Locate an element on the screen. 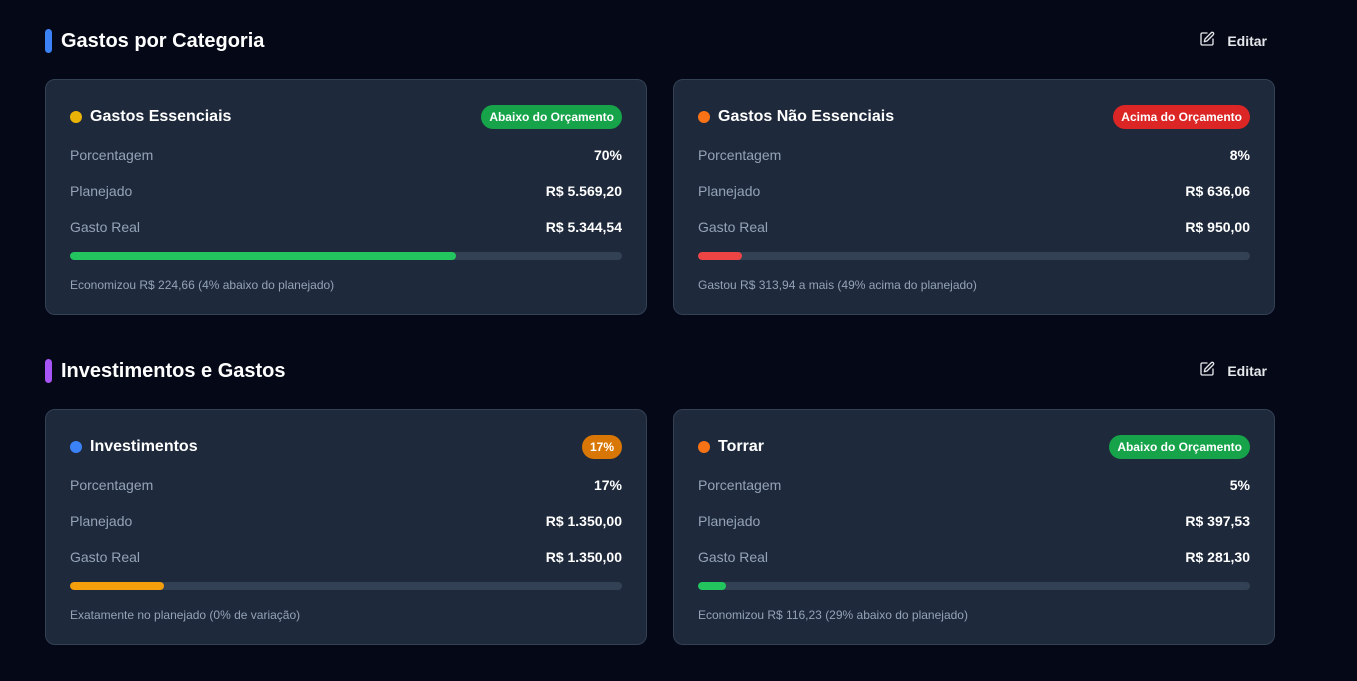 The width and height of the screenshot is (1357, 681). section-title: Investimentos e Gastos is located at coordinates (173, 371).